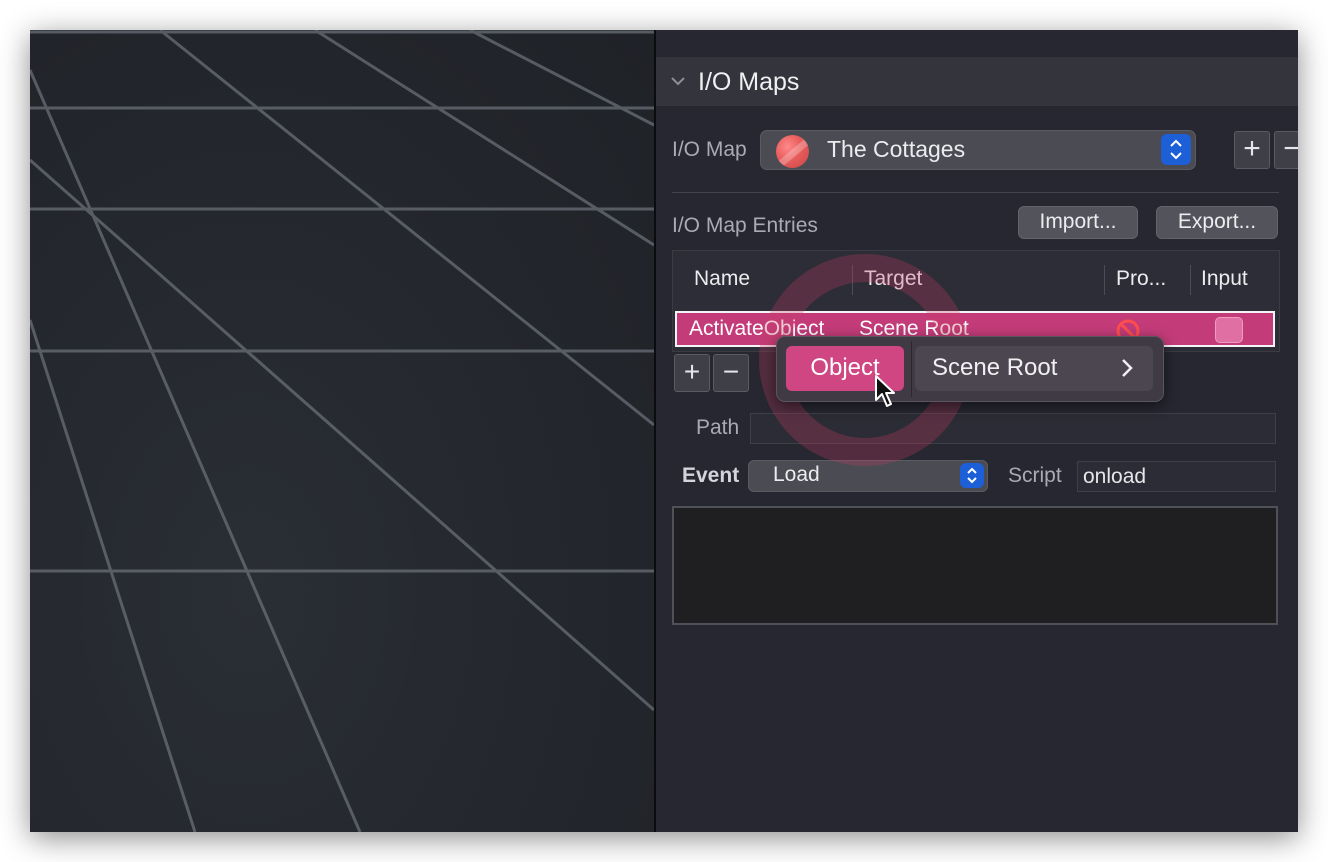 This screenshot has height=862, width=1328. I want to click on red-ball-icon, so click(792, 151).